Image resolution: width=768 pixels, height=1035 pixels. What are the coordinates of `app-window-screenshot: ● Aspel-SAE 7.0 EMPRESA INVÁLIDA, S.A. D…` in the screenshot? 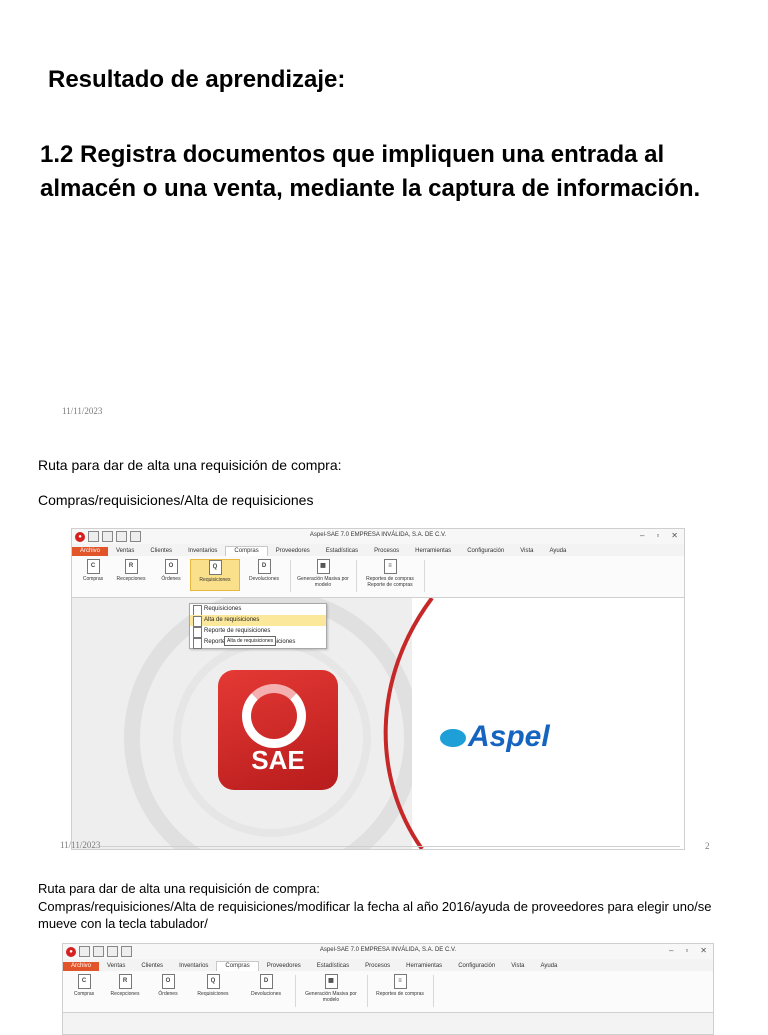 It's located at (388, 989).